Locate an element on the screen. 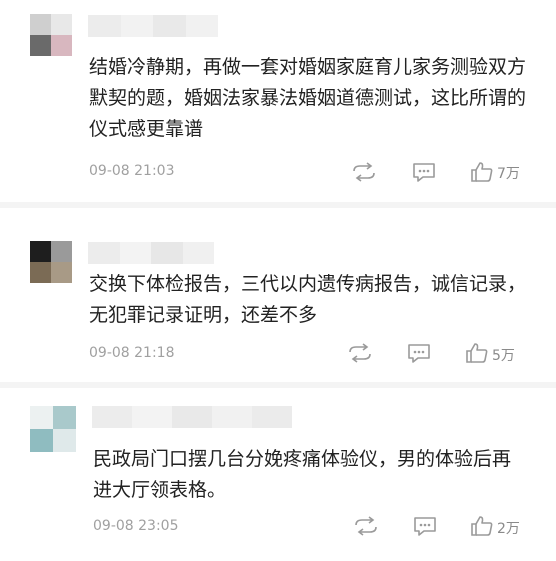  like-count: 7万 is located at coordinates (508, 174).